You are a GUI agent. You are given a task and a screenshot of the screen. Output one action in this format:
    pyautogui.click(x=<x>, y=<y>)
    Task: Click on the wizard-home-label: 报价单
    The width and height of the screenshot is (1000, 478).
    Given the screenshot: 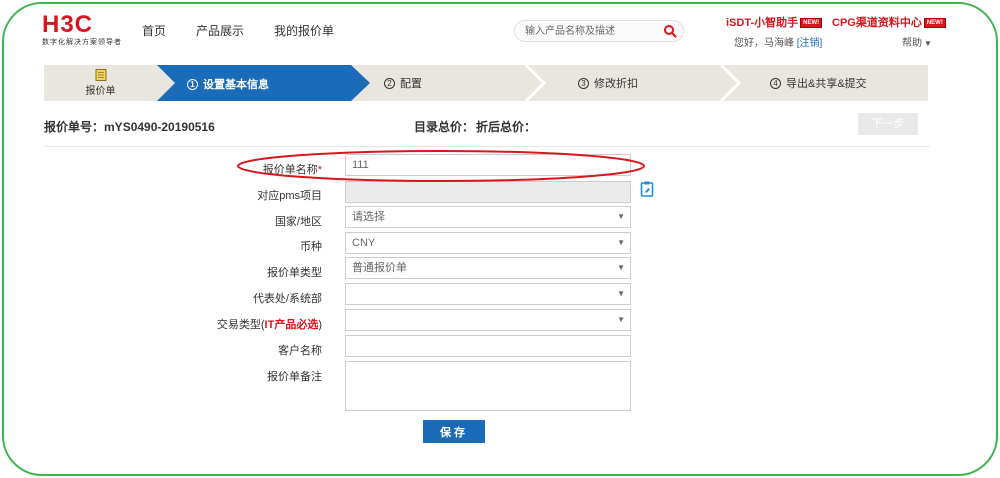 What is the action you would take?
    pyautogui.click(x=100, y=91)
    